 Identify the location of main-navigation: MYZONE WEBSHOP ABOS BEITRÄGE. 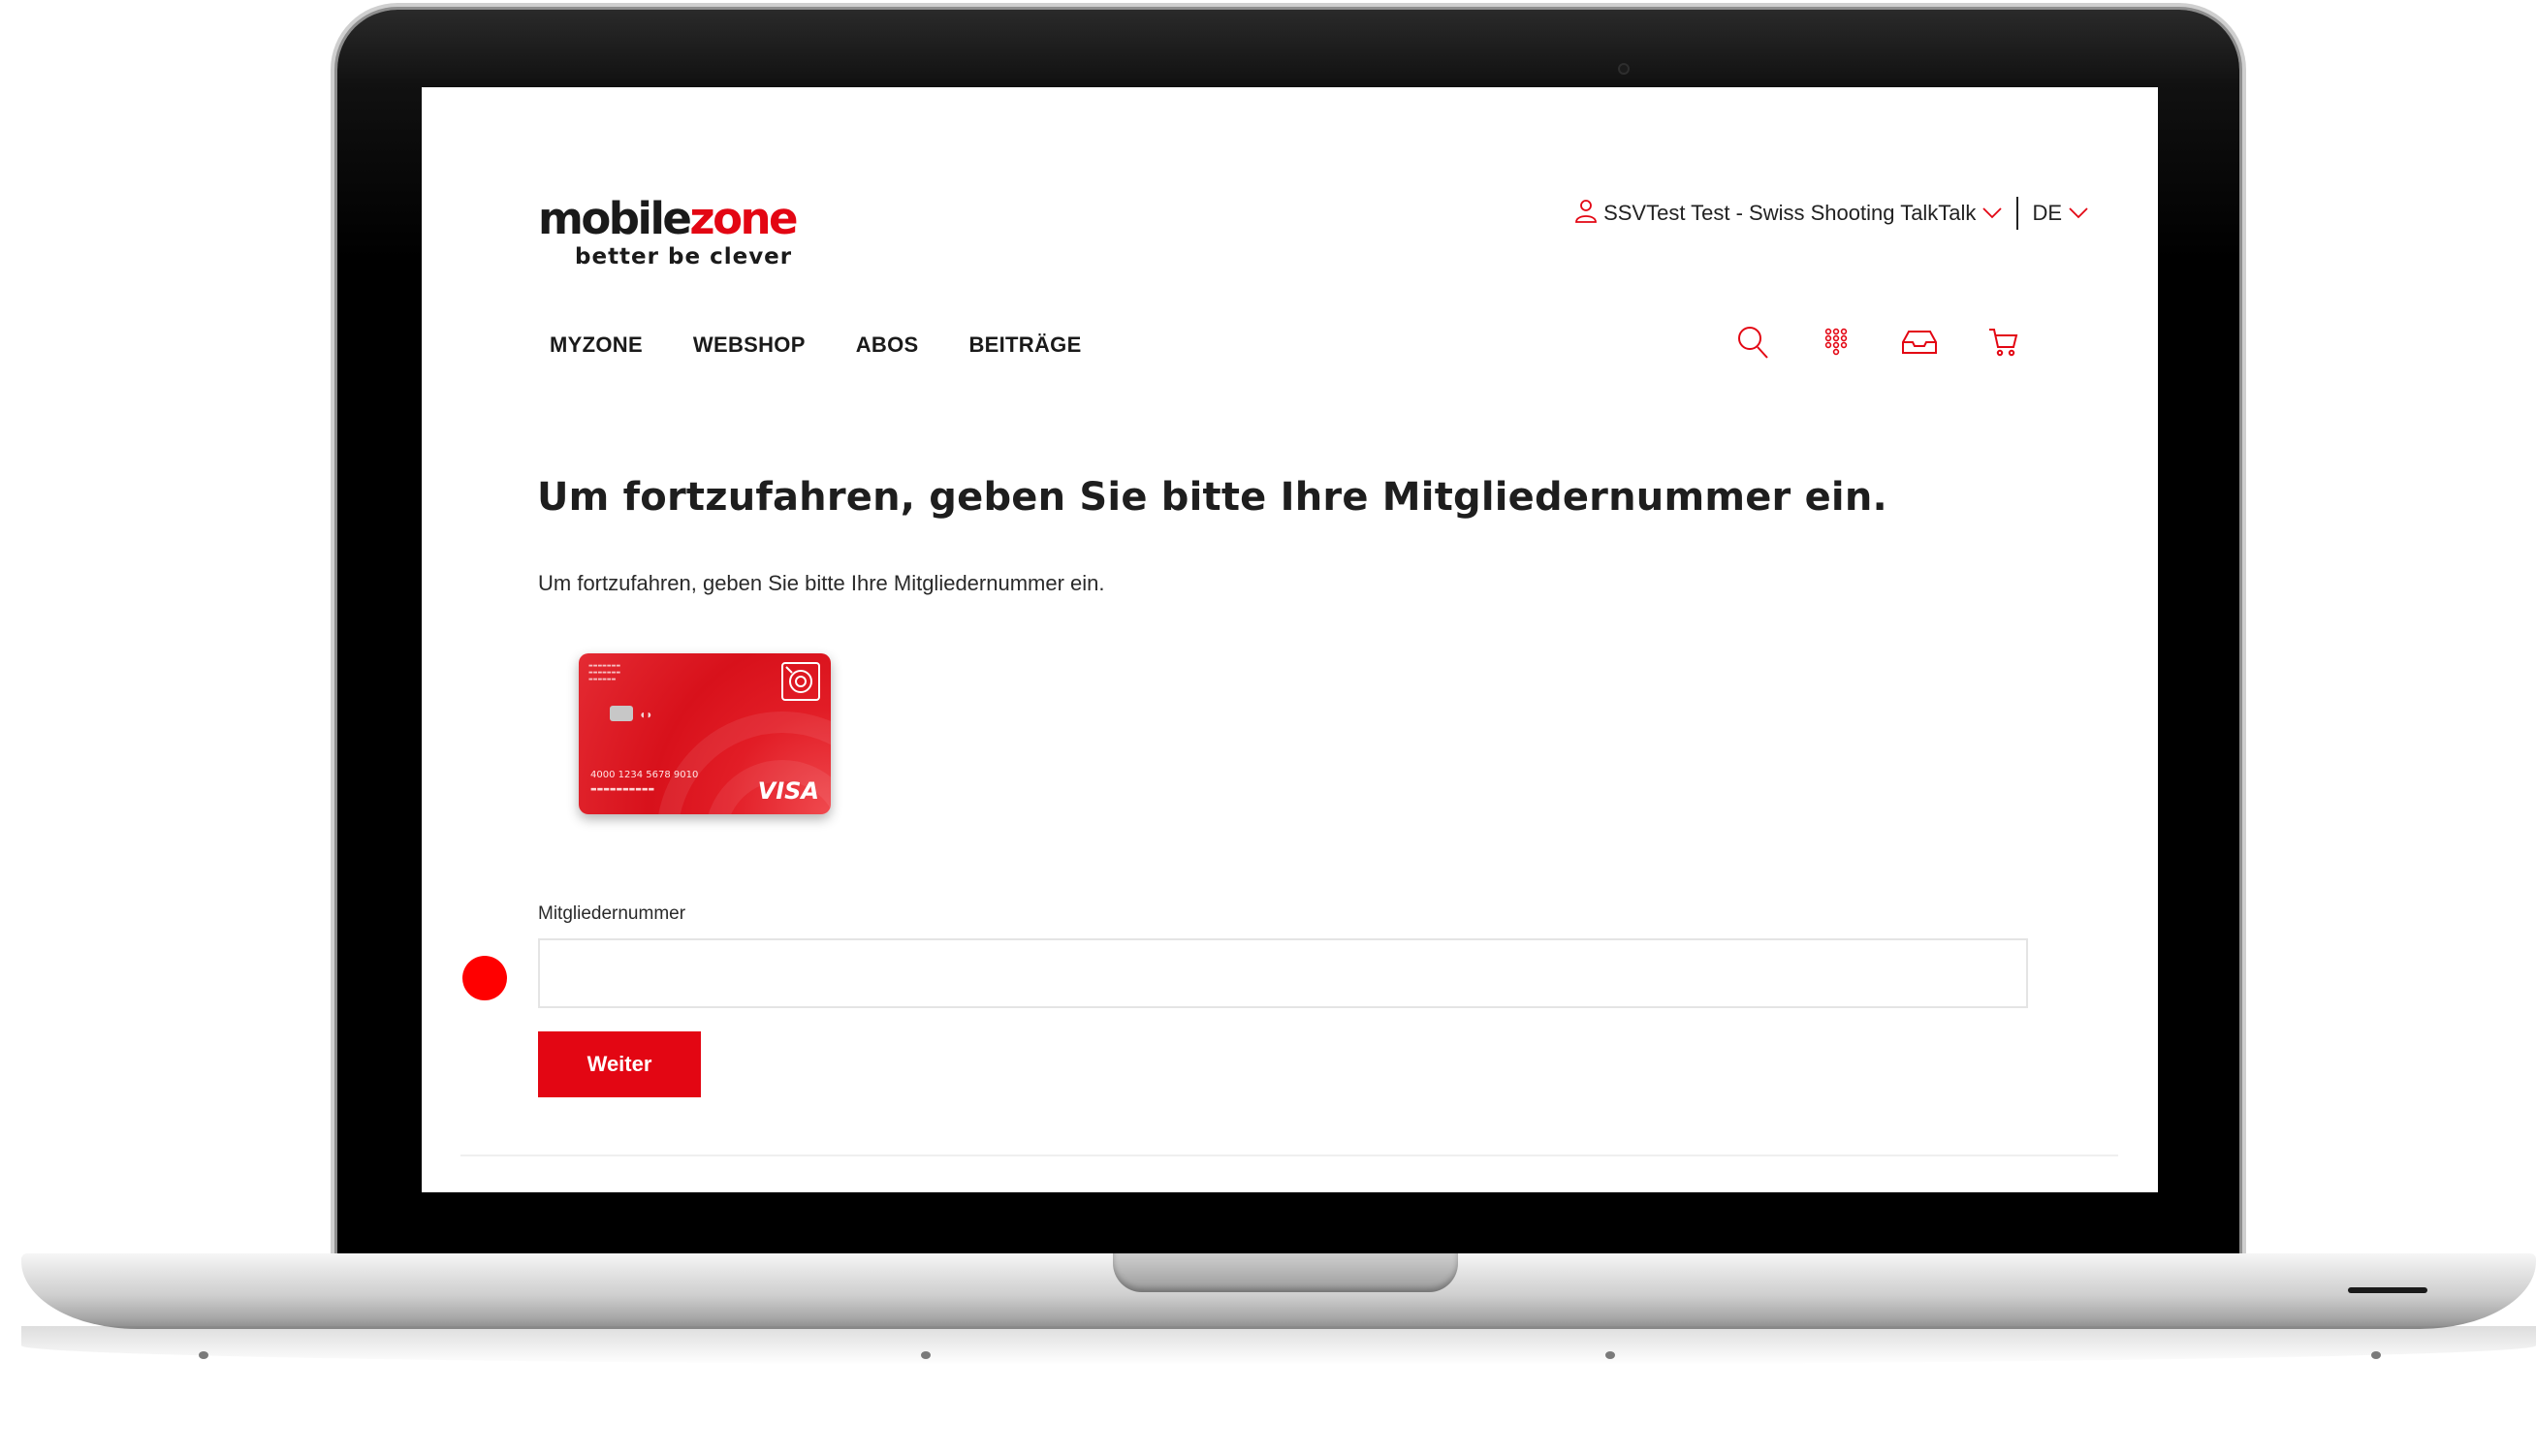
(816, 345).